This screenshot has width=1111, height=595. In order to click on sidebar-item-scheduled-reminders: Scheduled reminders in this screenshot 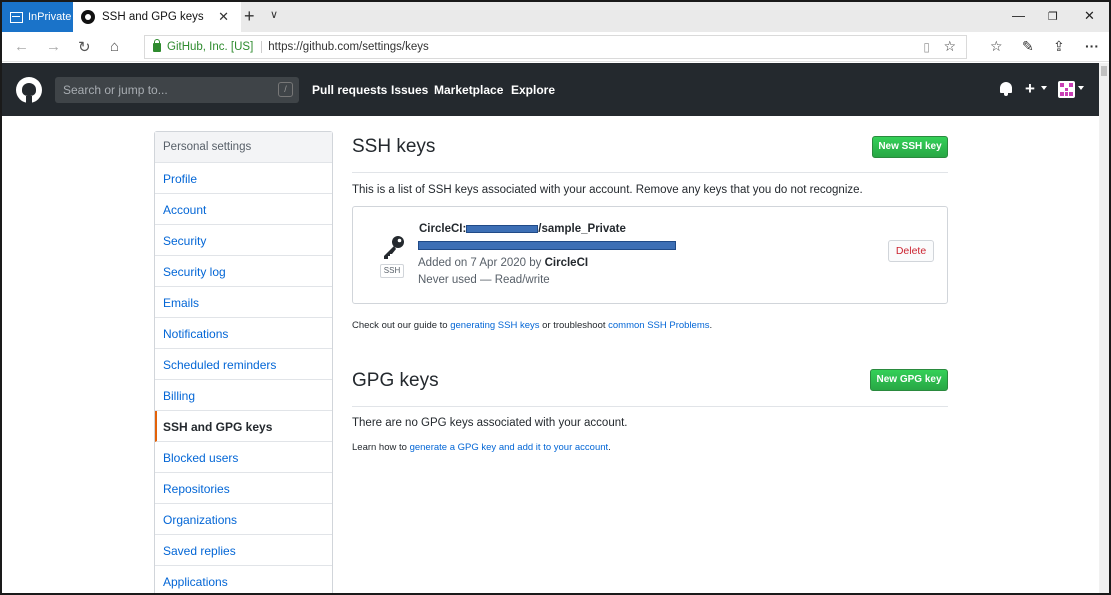, I will do `click(243, 364)`.